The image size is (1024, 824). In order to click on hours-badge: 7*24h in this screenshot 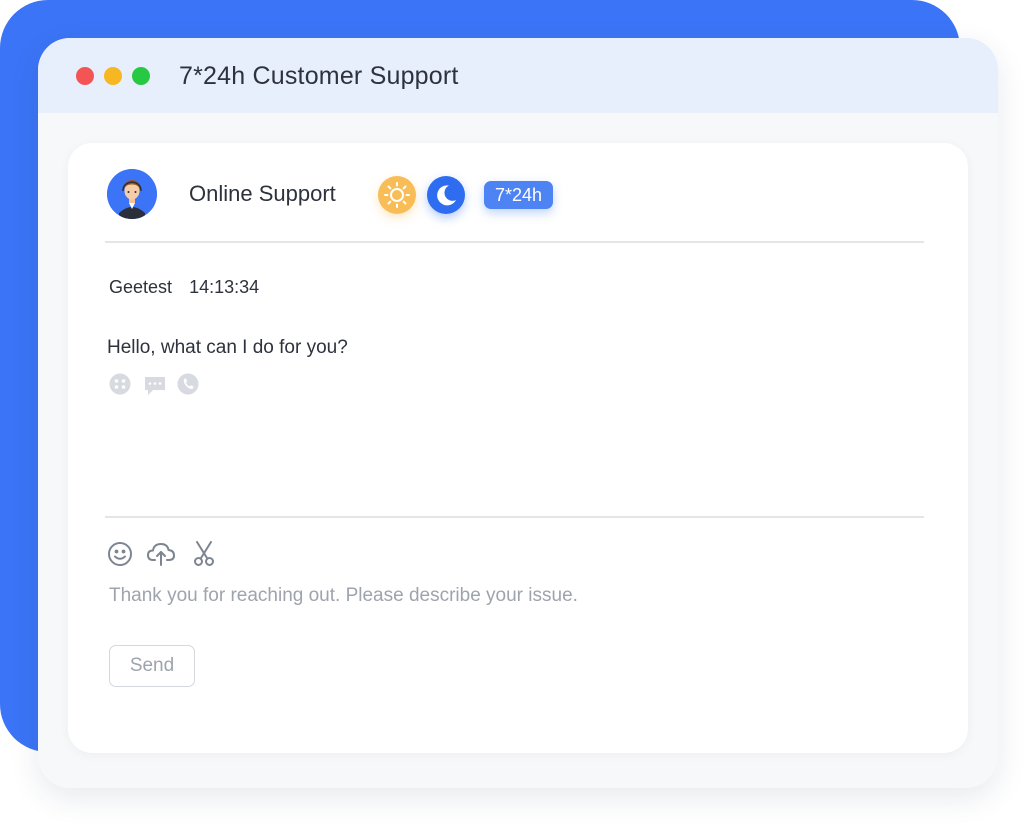, I will do `click(518, 195)`.